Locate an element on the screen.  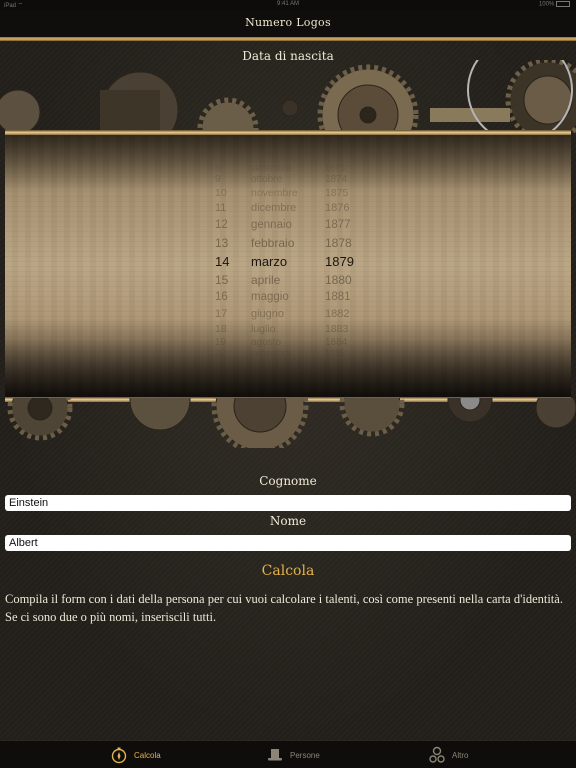
battery-percent: 100% is located at coordinates (546, 4).